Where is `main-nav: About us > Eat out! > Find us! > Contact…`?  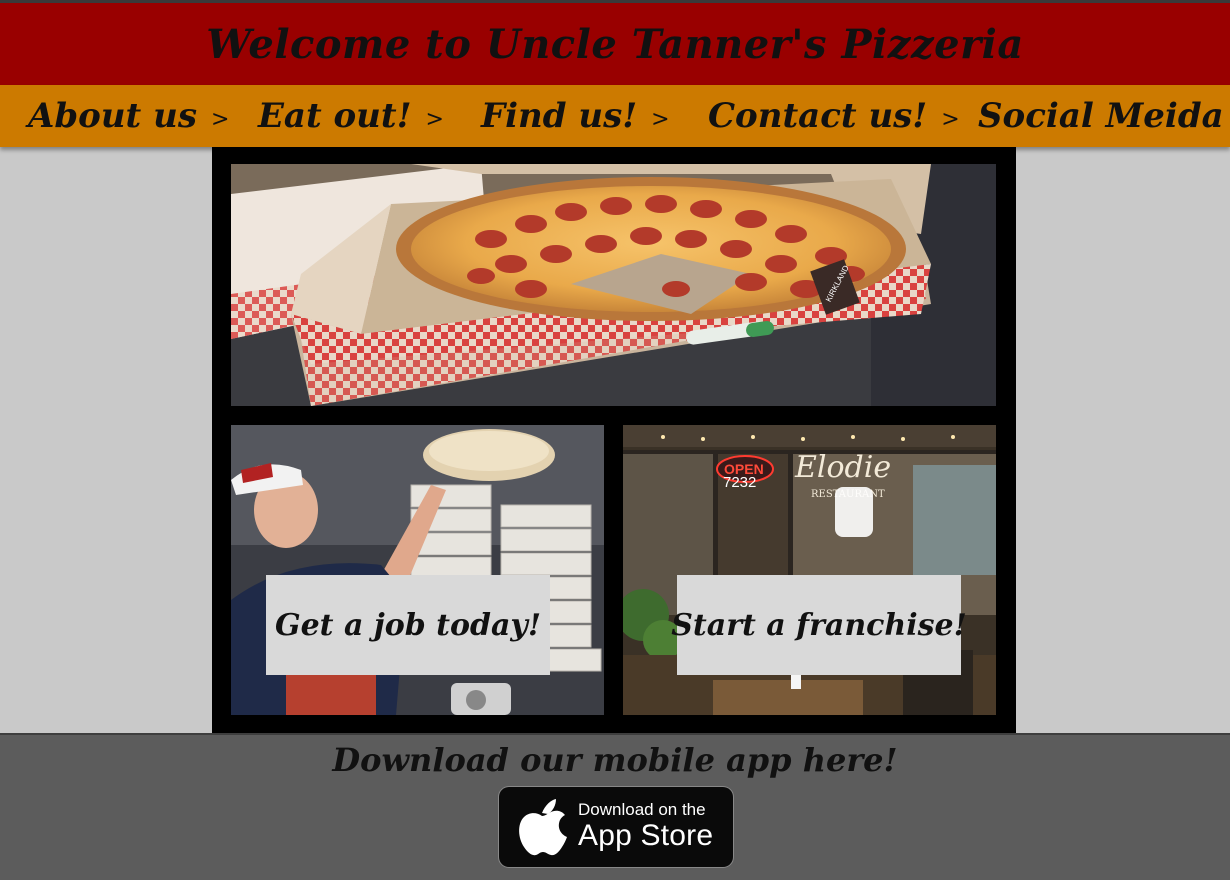
main-nav: About us > Eat out! > Find us! > Contact… is located at coordinates (615, 116).